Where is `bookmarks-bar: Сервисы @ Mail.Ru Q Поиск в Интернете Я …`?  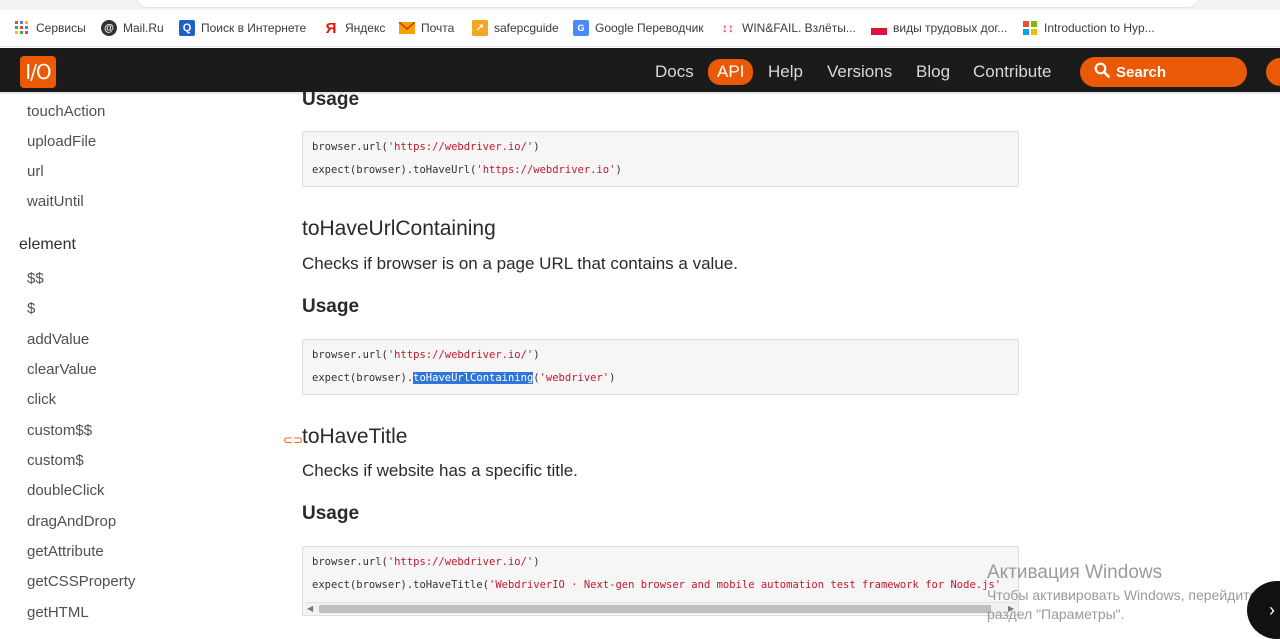 bookmarks-bar: Сервисы @ Mail.Ru Q Поиск в Интернете Я … is located at coordinates (640, 28).